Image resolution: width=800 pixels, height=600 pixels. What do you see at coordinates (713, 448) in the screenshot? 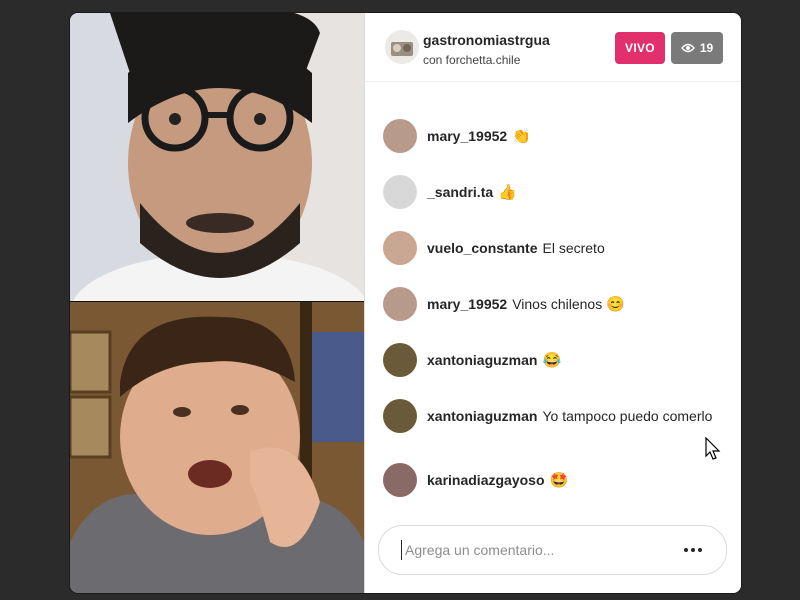
I see `mouse-cursor-icon` at bounding box center [713, 448].